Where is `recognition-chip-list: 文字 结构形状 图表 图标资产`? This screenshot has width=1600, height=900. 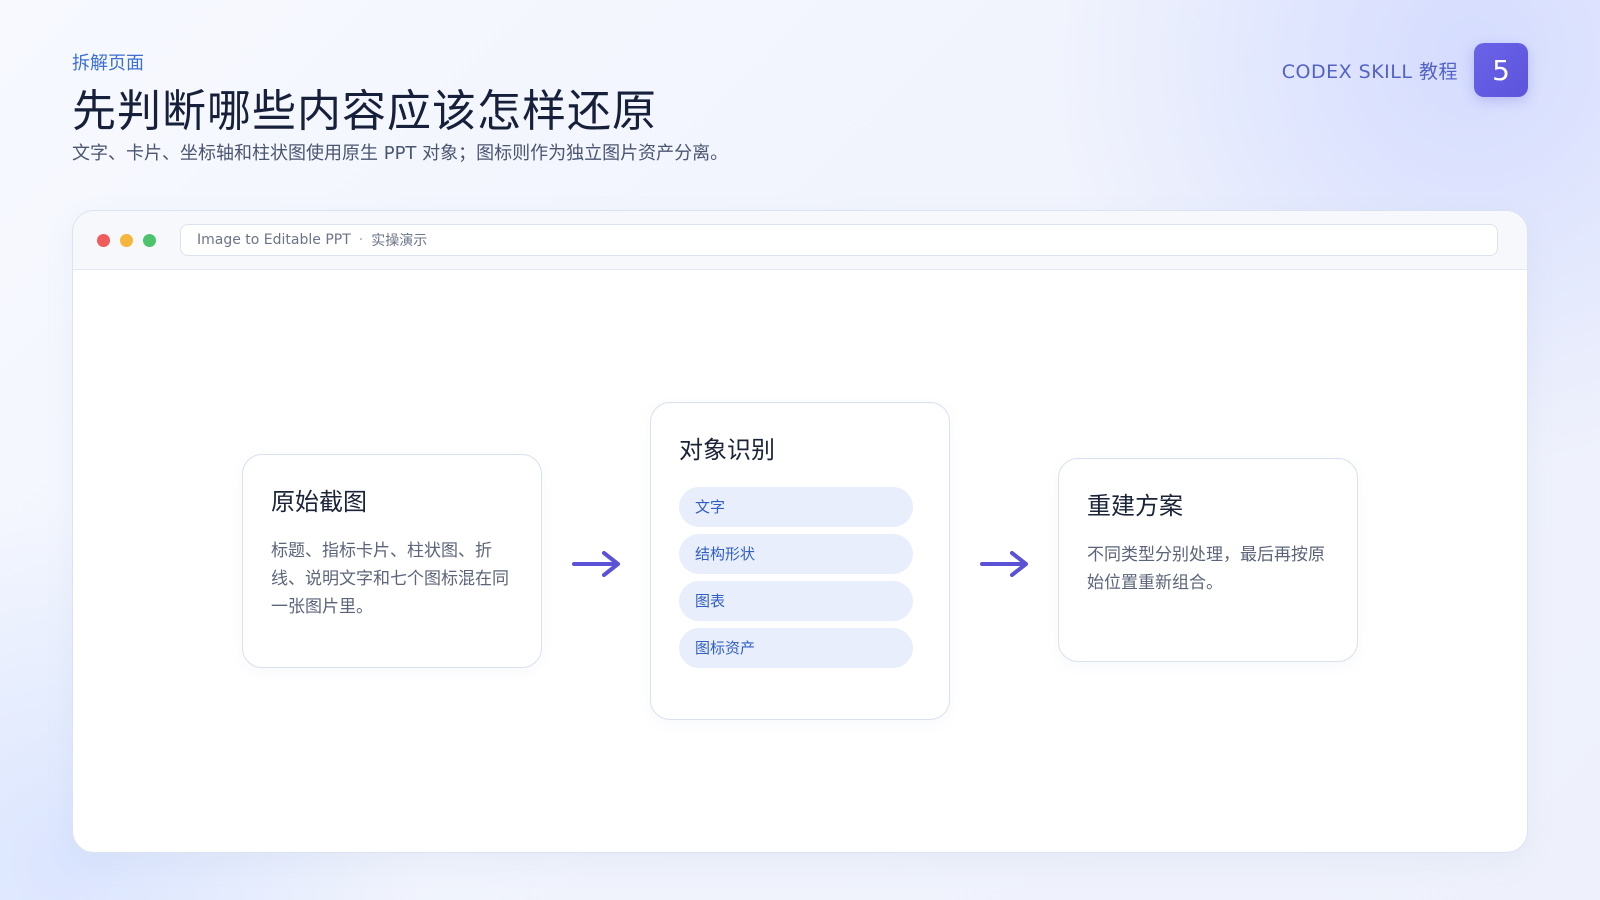
recognition-chip-list: 文字 结构形状 图表 图标资产 is located at coordinates (800, 577).